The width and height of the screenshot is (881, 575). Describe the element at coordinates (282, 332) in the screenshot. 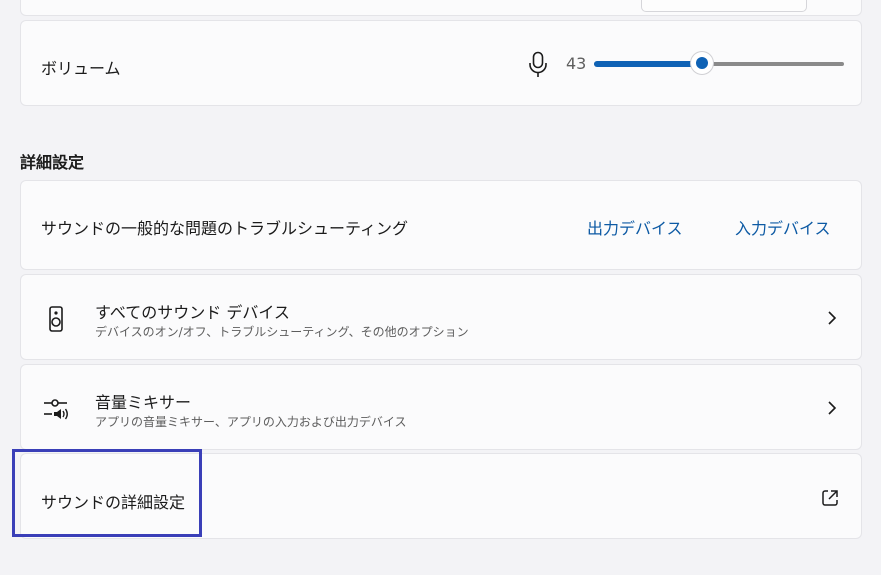

I see `all-sound-devices-subtitle: デバイスのオン/オフ、トラブルシューティング、その他のオプション` at that location.